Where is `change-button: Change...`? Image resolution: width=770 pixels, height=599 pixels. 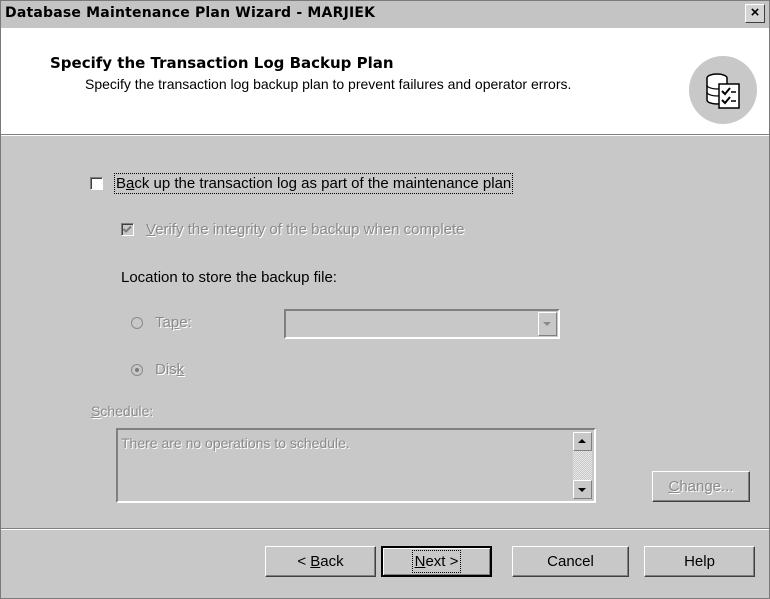
change-button: Change... is located at coordinates (701, 486).